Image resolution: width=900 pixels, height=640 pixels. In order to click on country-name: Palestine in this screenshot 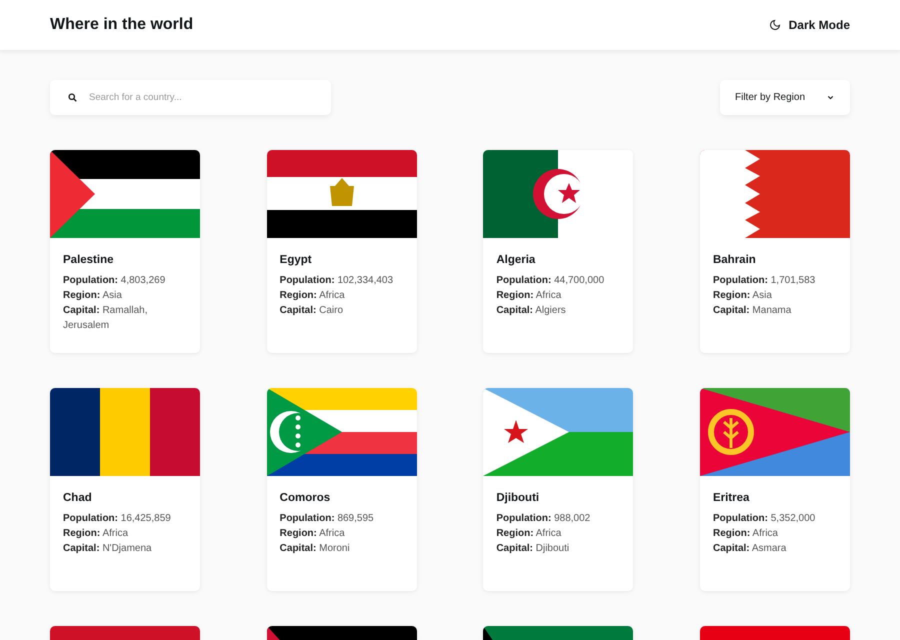, I will do `click(88, 260)`.